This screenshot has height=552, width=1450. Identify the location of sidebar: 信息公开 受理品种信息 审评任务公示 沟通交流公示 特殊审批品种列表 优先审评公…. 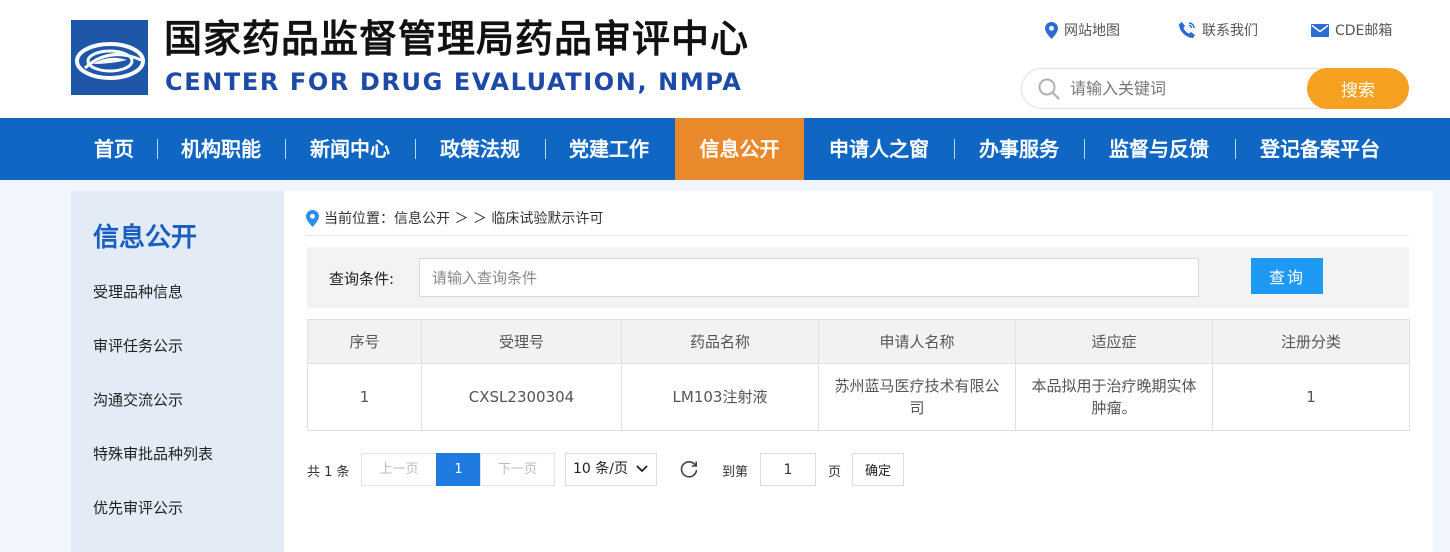
(177, 371).